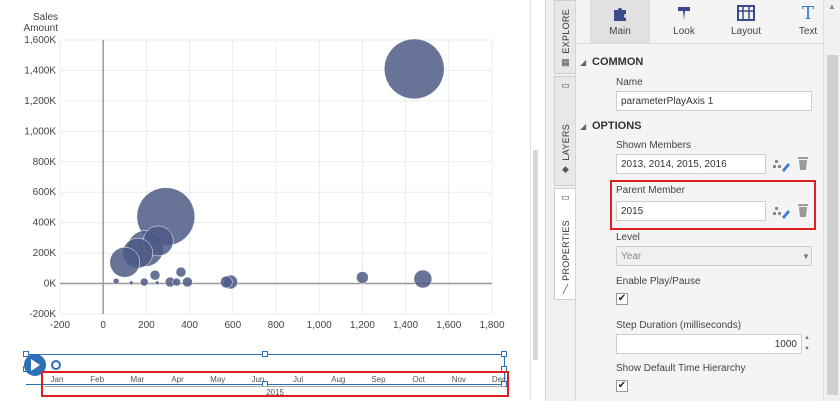 This screenshot has width=840, height=401. What do you see at coordinates (650, 190) in the screenshot?
I see `parent-member-label: Parent Member` at bounding box center [650, 190].